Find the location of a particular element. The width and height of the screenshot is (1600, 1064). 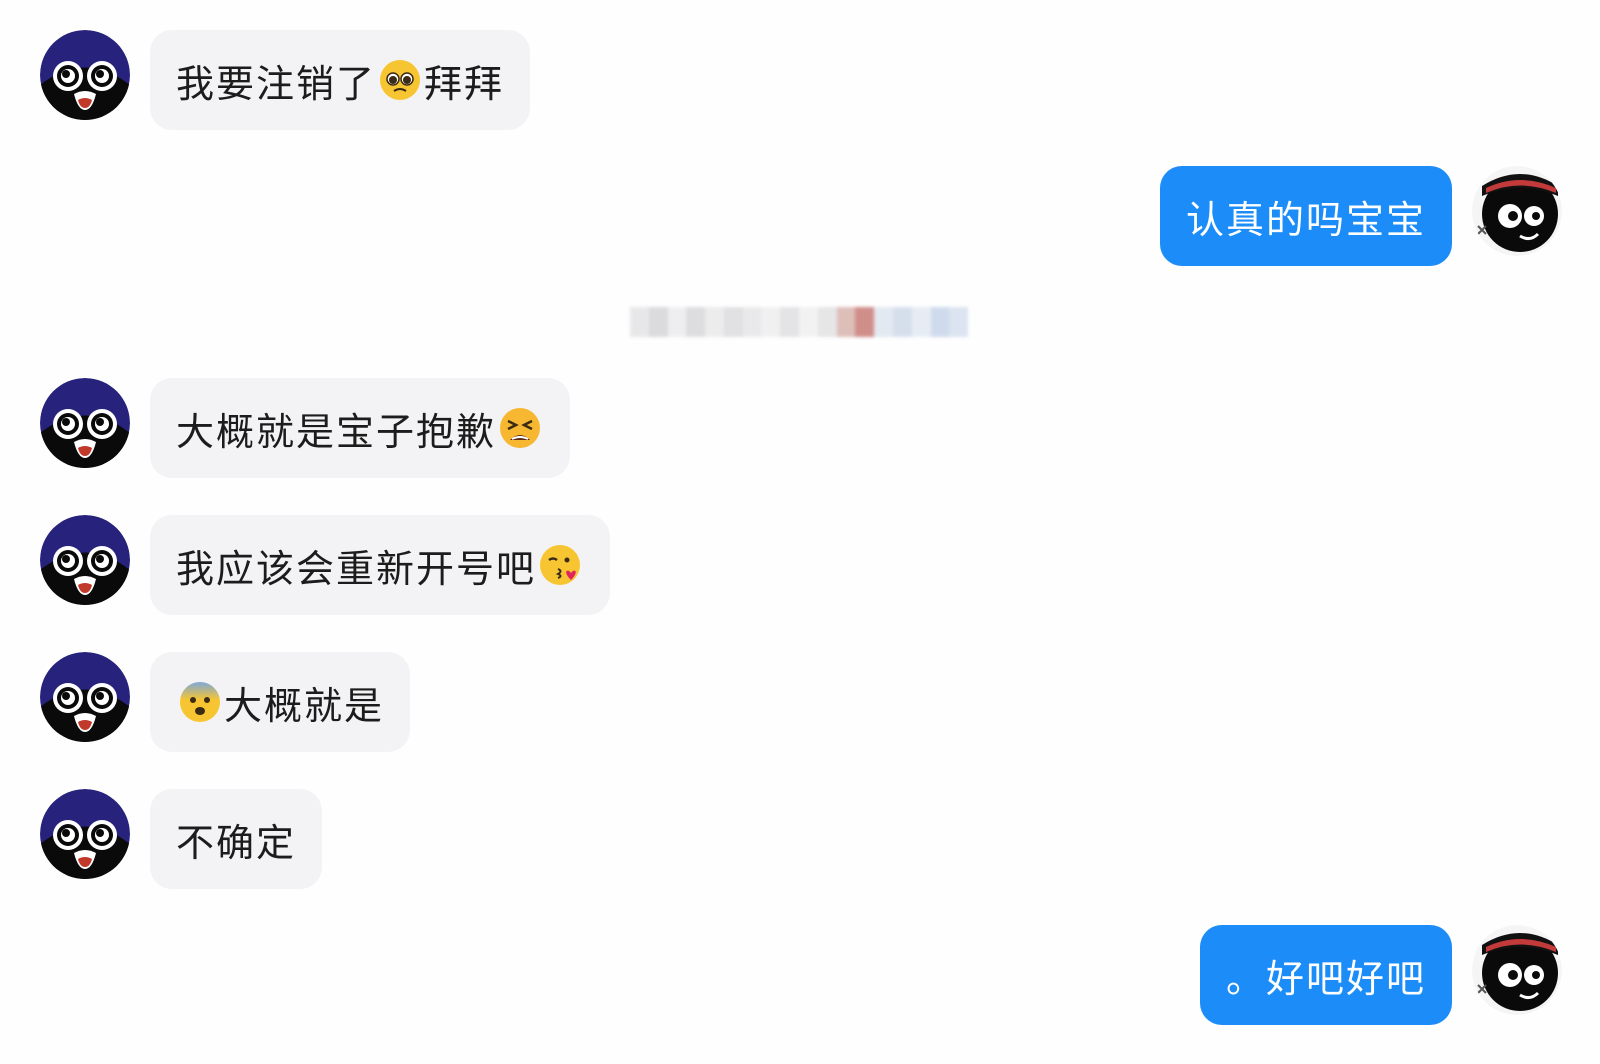

message-text: 。好吧好吧 is located at coordinates (1325, 978).